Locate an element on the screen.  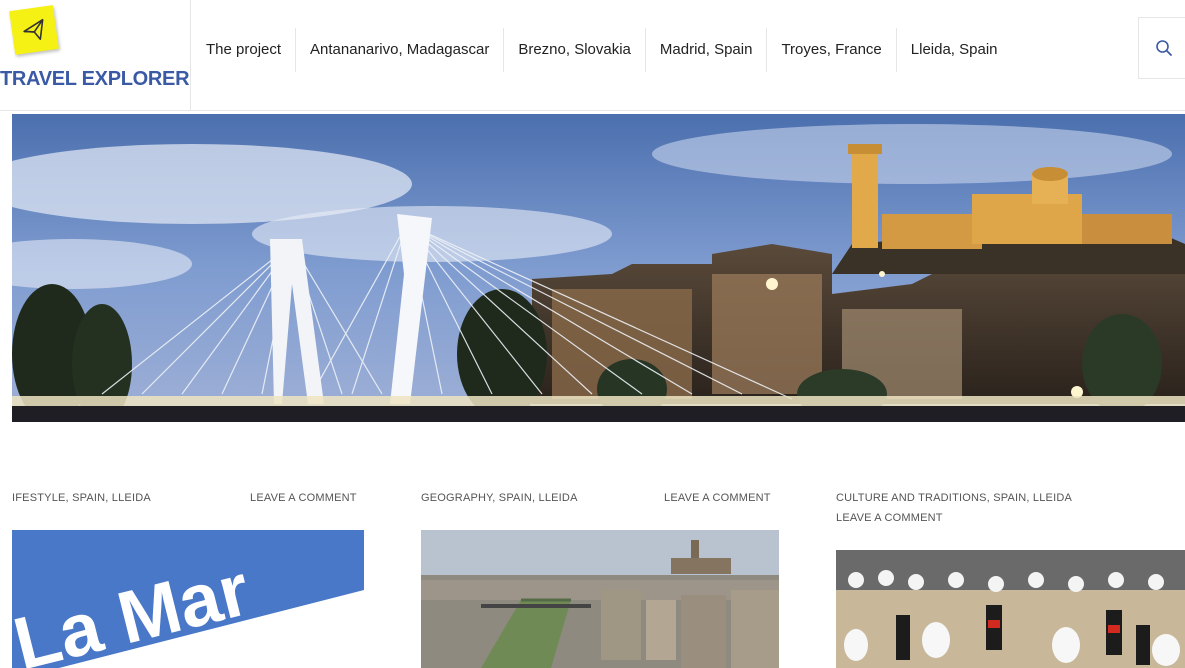
search-button is located at coordinates (1161, 48).